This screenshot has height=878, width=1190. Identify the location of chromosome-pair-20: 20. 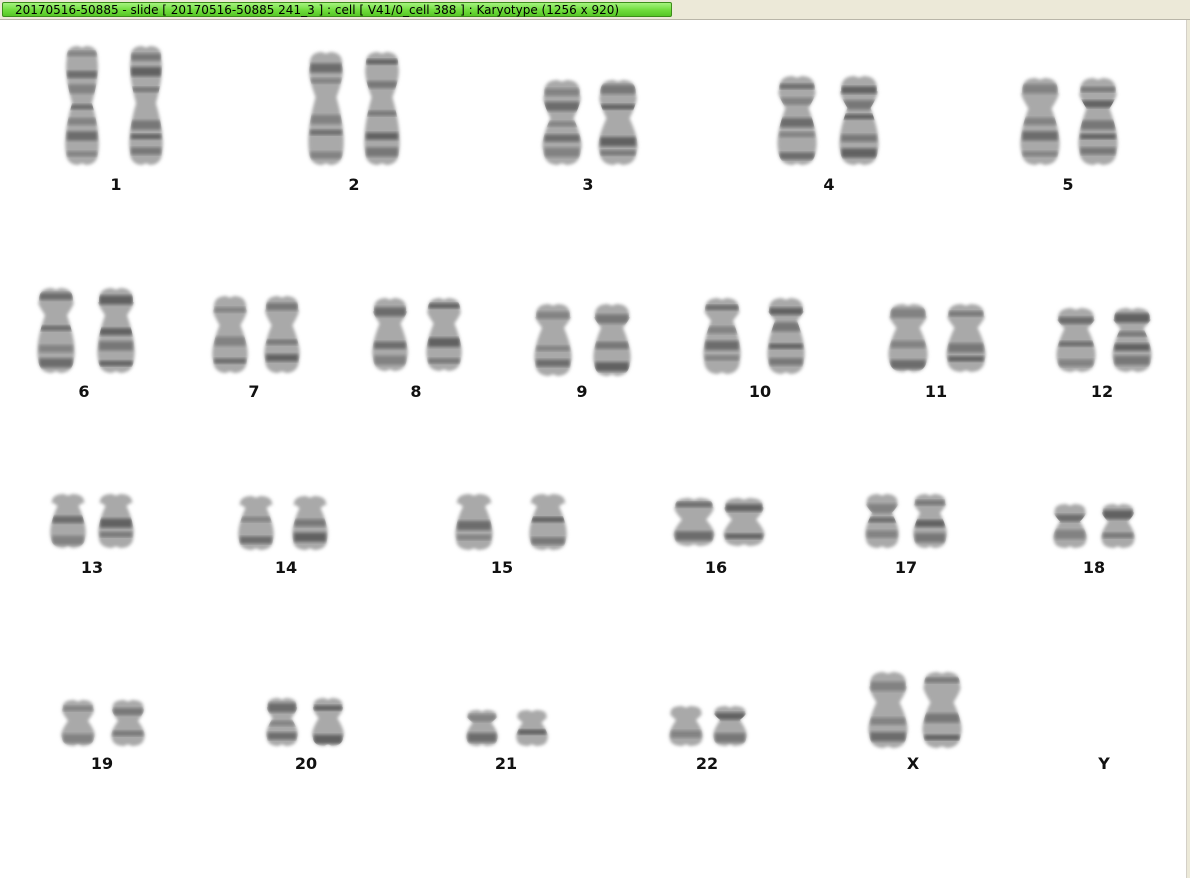
(305, 735).